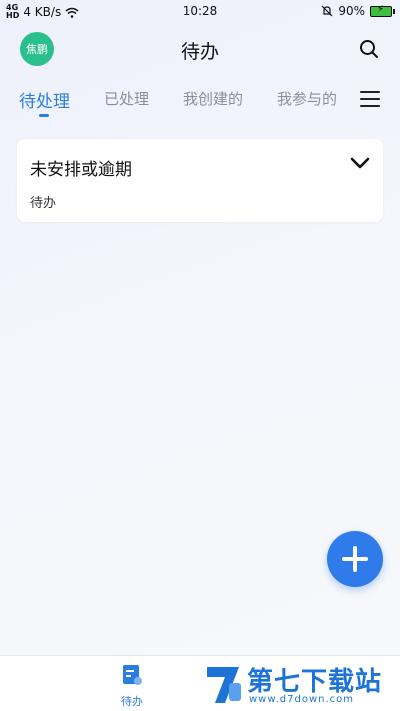 The height and width of the screenshot is (711, 400). I want to click on watermark-text: 第七下载站, so click(315, 682).